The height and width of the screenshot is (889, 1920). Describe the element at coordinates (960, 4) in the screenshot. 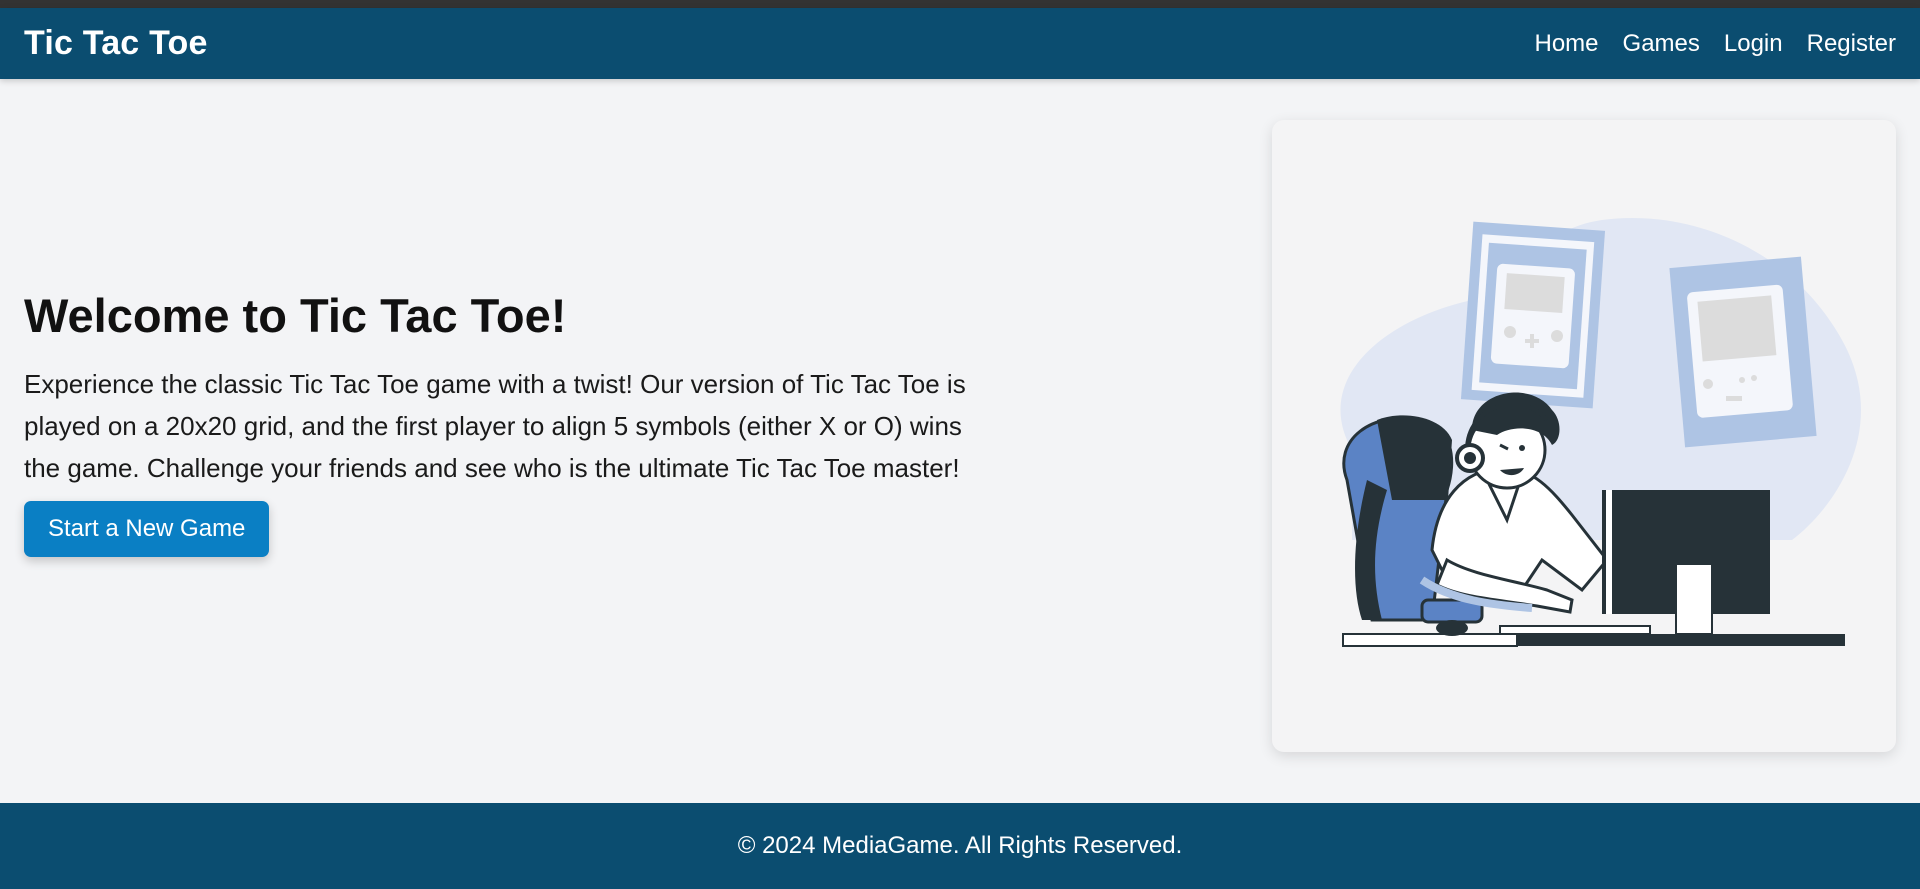

I see `window-top-strip` at that location.